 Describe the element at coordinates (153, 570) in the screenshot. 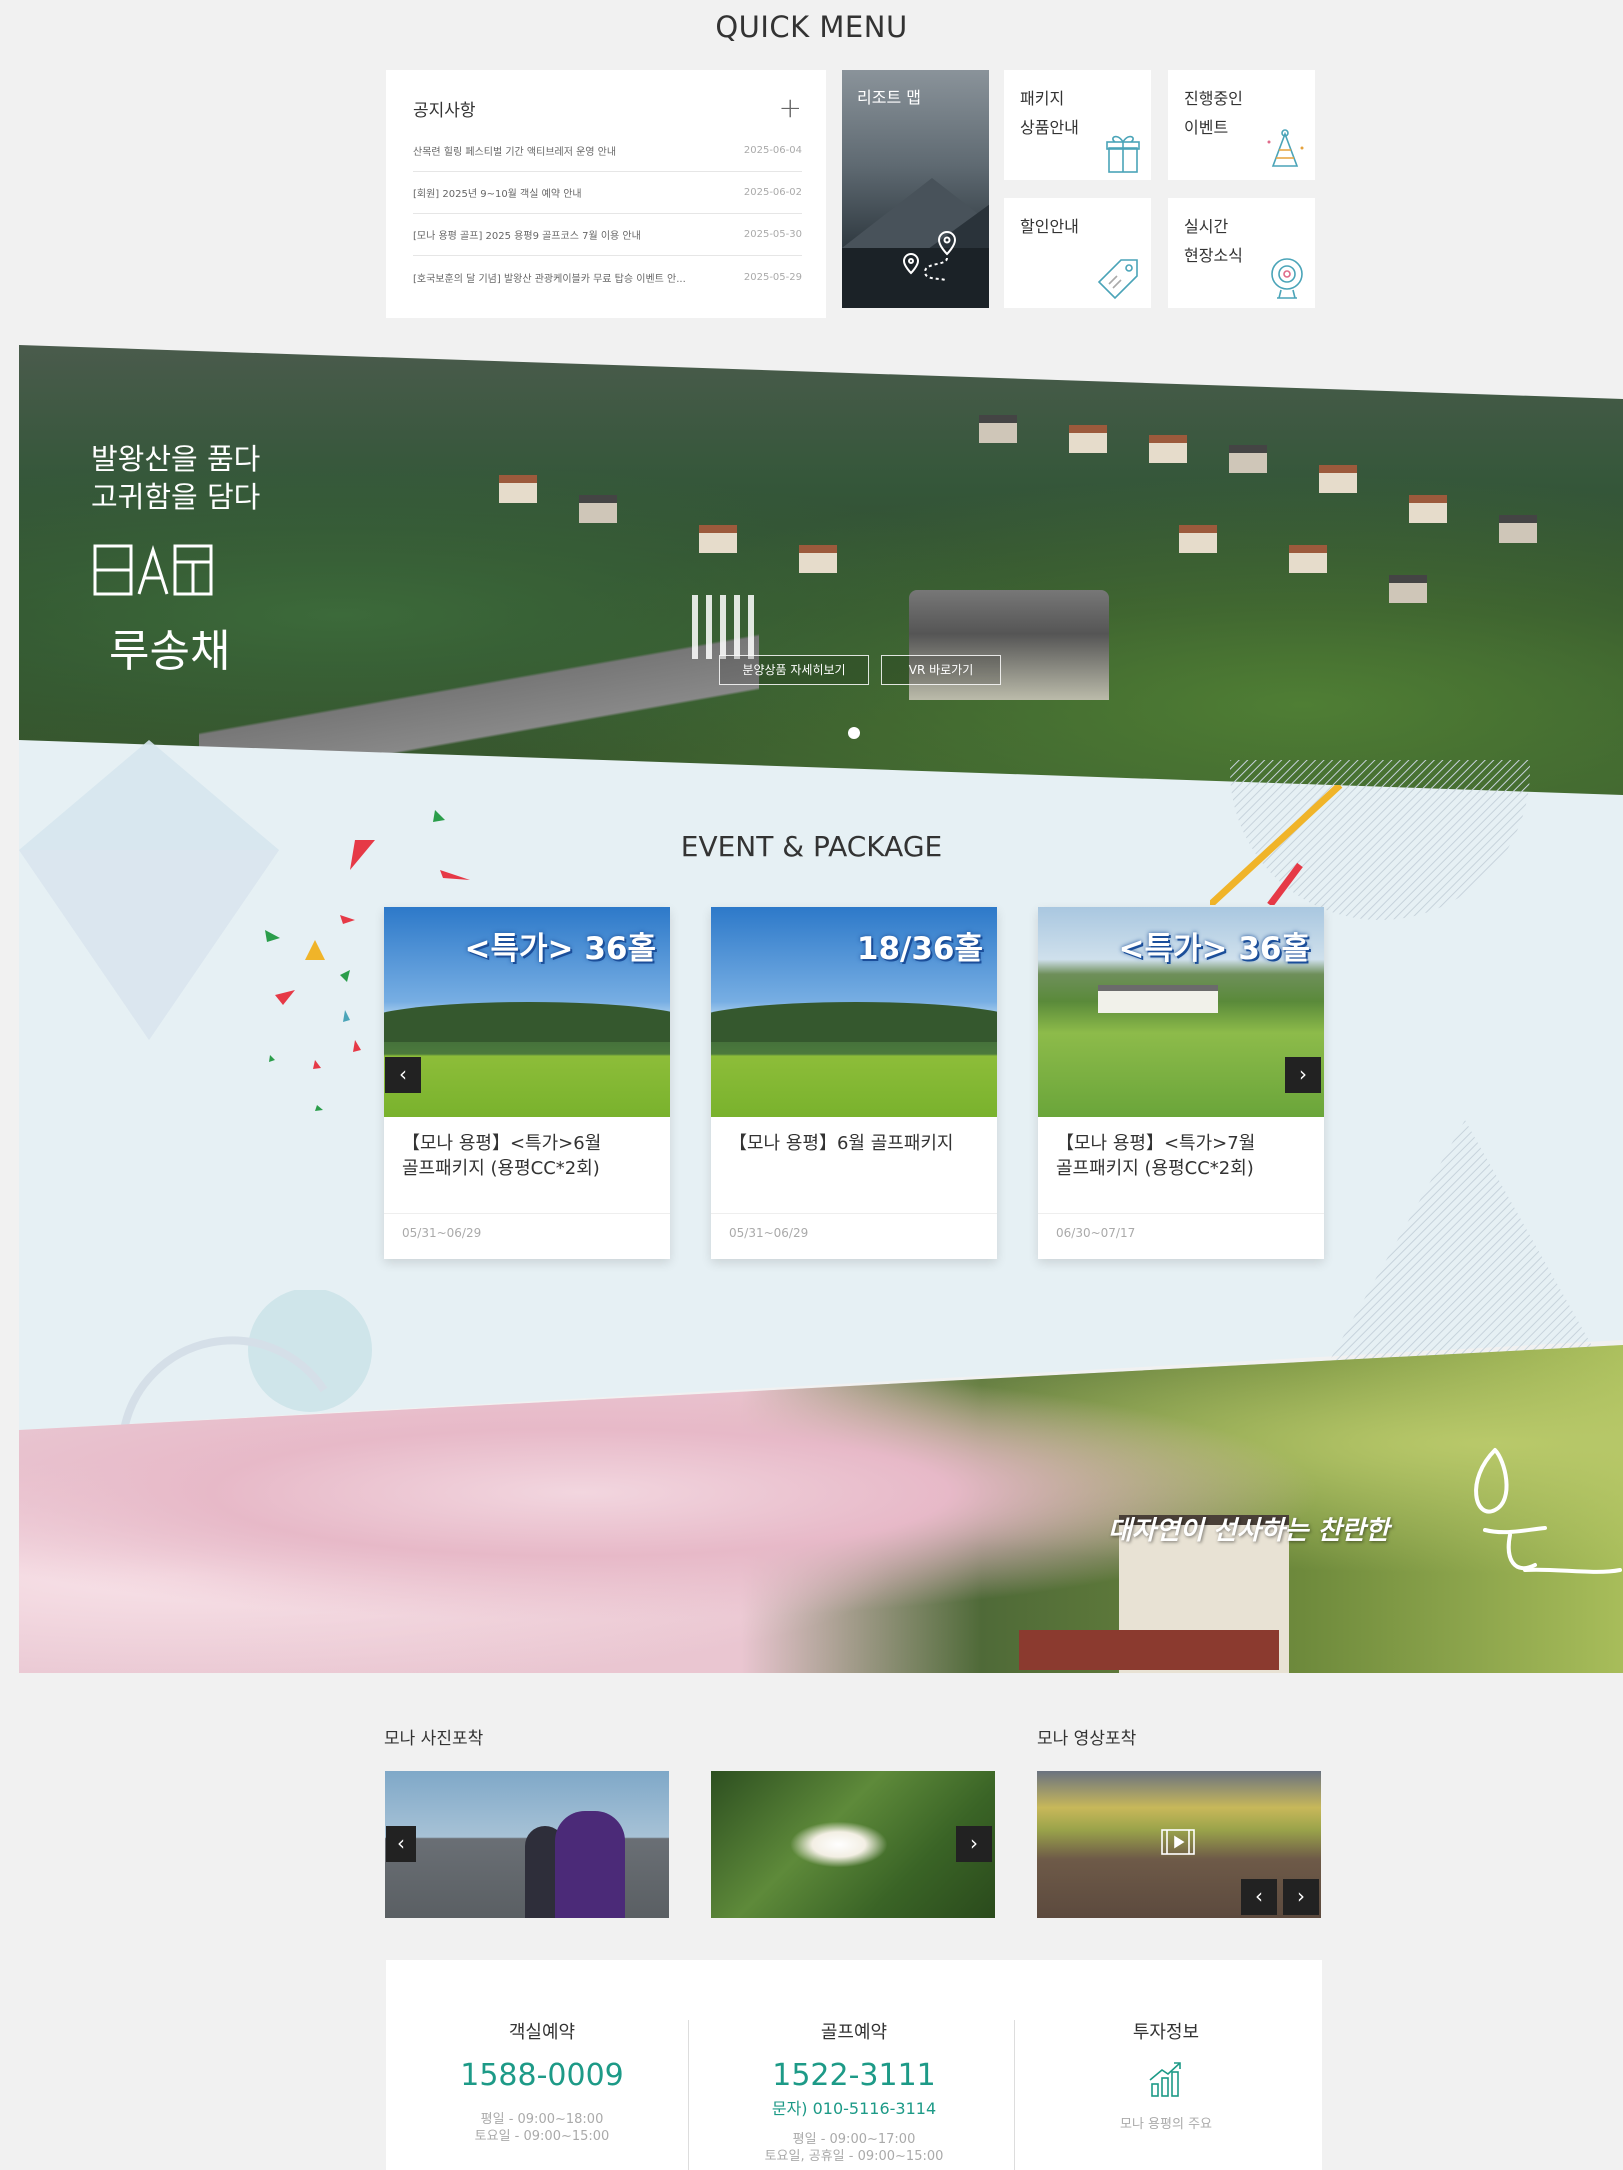

I see `brand-logo` at that location.